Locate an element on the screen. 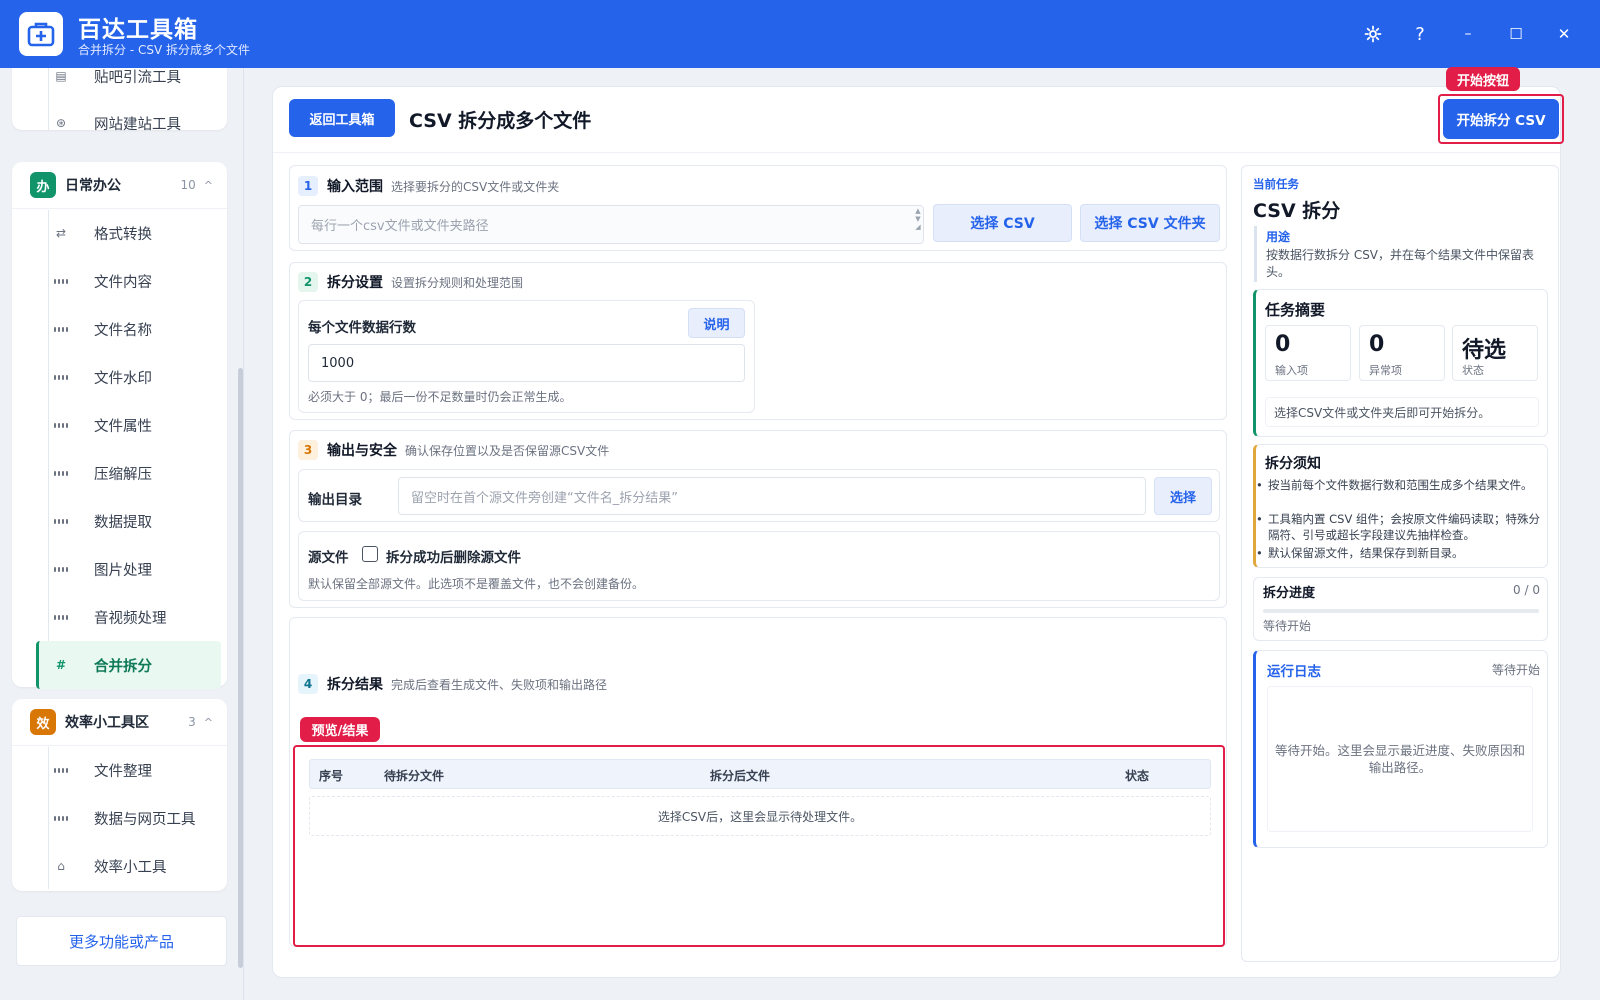 The width and height of the screenshot is (1600, 1000). group-count: 3 is located at coordinates (192, 722).